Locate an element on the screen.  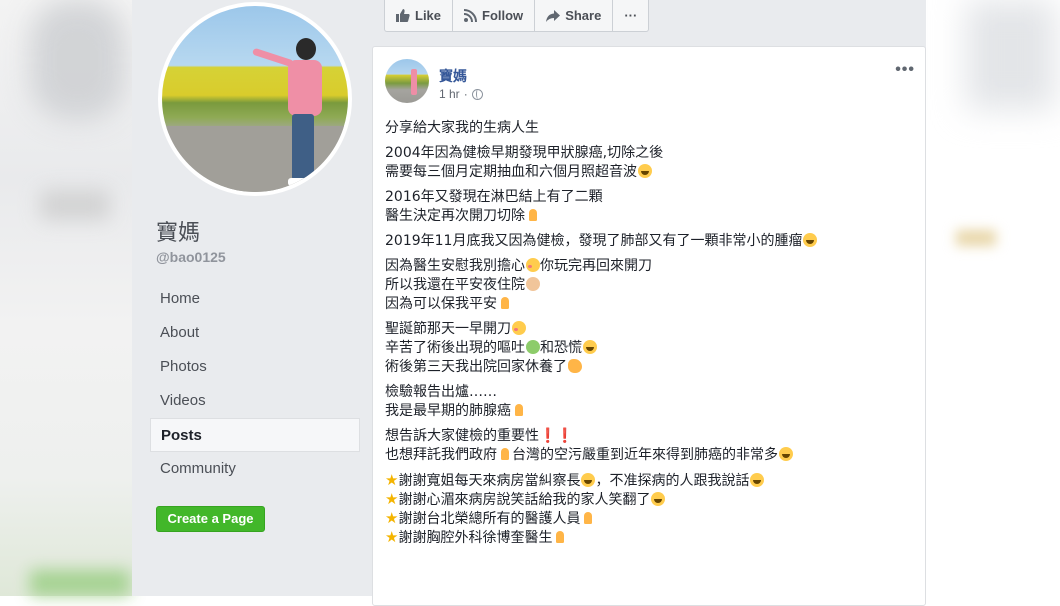
post-line: 謝謝胸腔外科徐博奎醫生 is located at coordinates (475, 538).